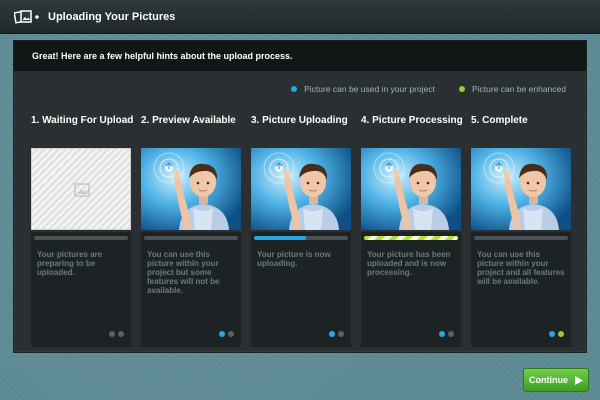  I want to click on legend-item-usable: Picture can be used in your project, so click(363, 89).